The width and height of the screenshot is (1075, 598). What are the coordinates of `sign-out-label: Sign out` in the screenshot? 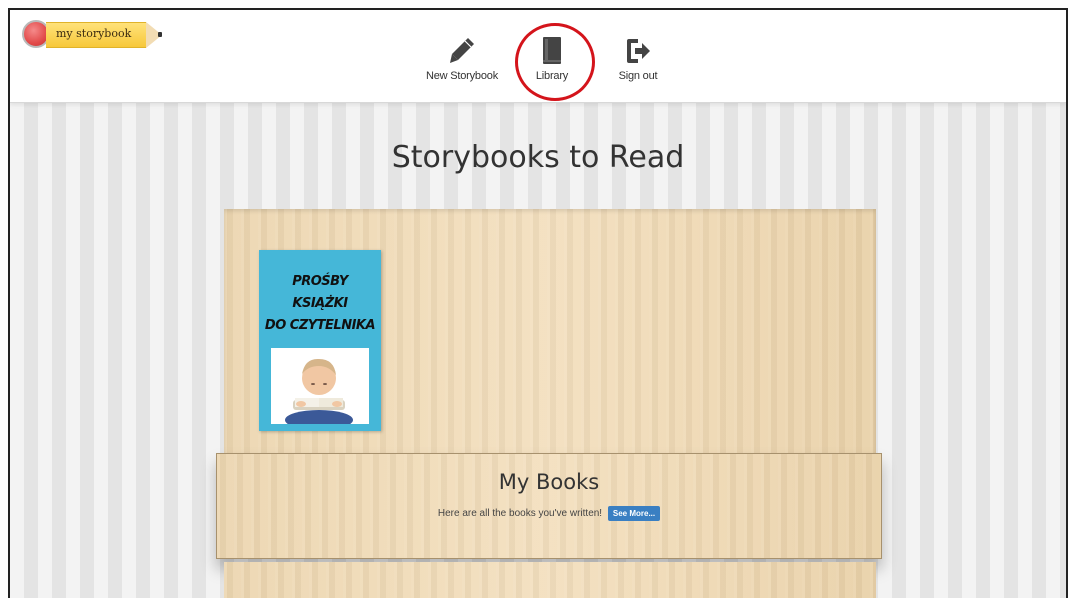 It's located at (638, 76).